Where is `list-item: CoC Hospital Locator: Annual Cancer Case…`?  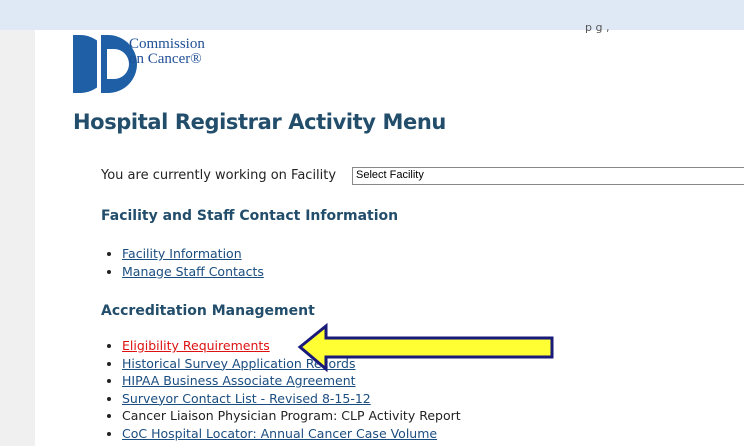 list-item: CoC Hospital Locator: Annual Cancer Case… is located at coordinates (291, 434).